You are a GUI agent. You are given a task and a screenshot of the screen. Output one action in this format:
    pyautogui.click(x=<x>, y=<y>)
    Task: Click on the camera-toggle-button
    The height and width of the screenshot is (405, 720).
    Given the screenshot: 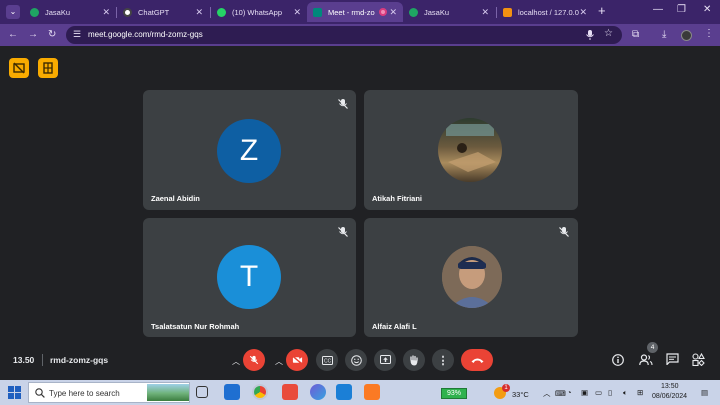 What is the action you would take?
    pyautogui.click(x=297, y=360)
    